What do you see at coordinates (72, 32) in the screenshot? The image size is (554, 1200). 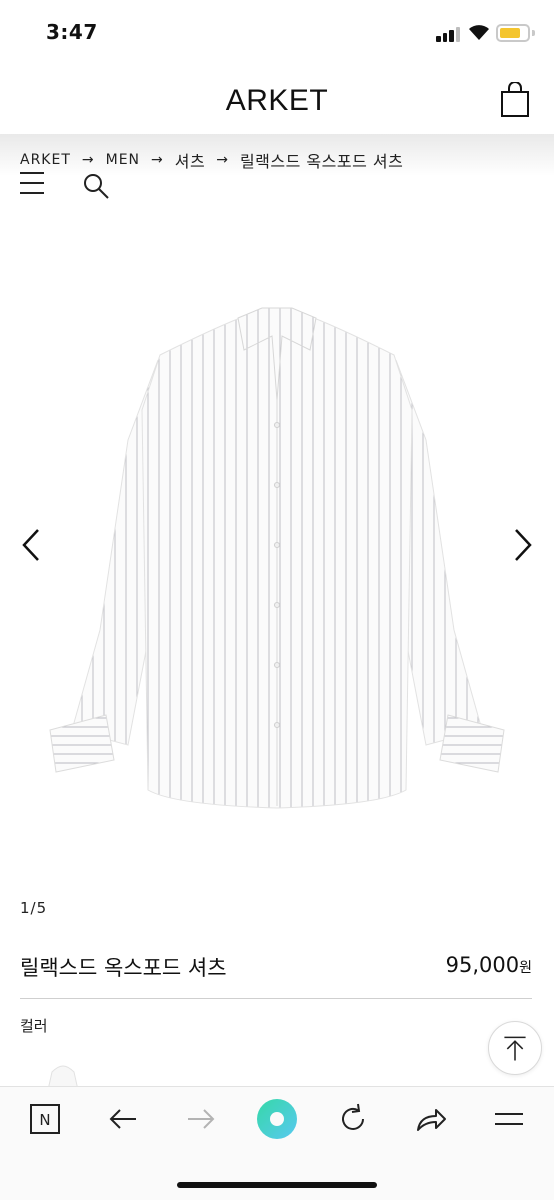 I see `status-time: 3:47` at bounding box center [72, 32].